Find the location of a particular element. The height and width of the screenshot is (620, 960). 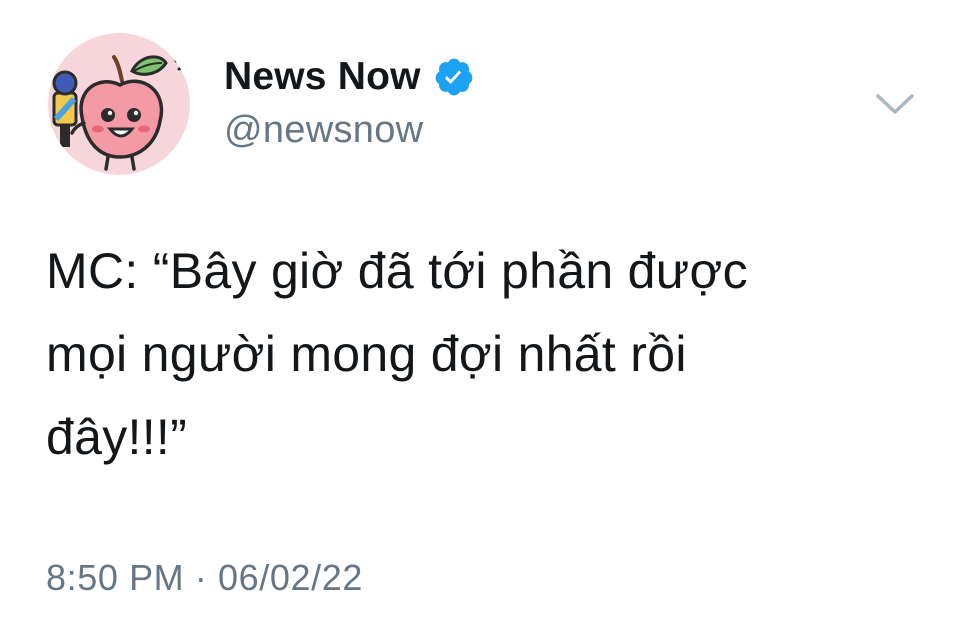

verified-badge-icon is located at coordinates (454, 77).